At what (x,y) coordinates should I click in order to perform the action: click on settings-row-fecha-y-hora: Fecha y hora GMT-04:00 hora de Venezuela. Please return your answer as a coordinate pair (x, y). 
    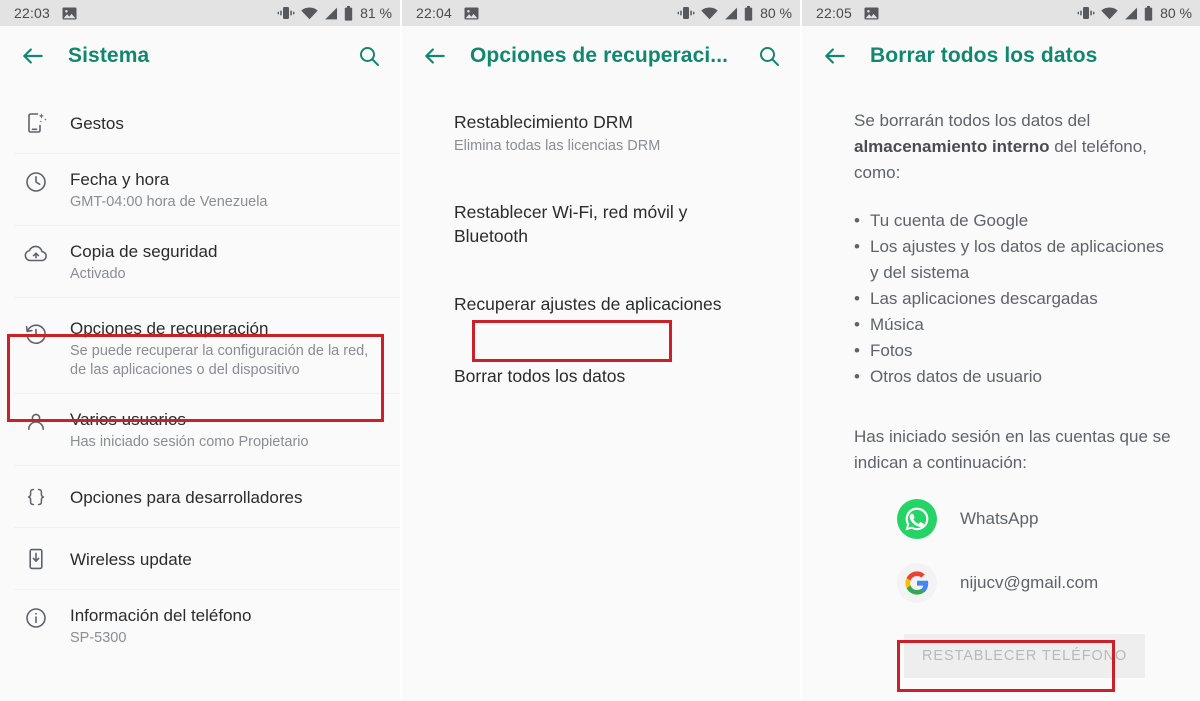
    Looking at the image, I should click on (200, 190).